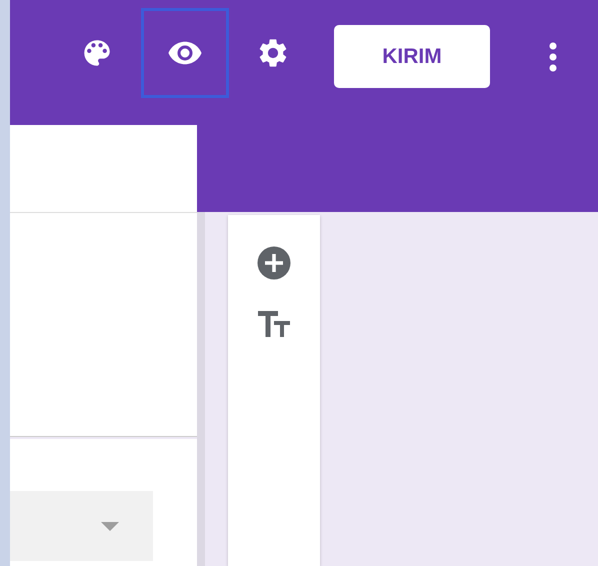 Image resolution: width=598 pixels, height=566 pixels. I want to click on add-question-button, so click(274, 263).